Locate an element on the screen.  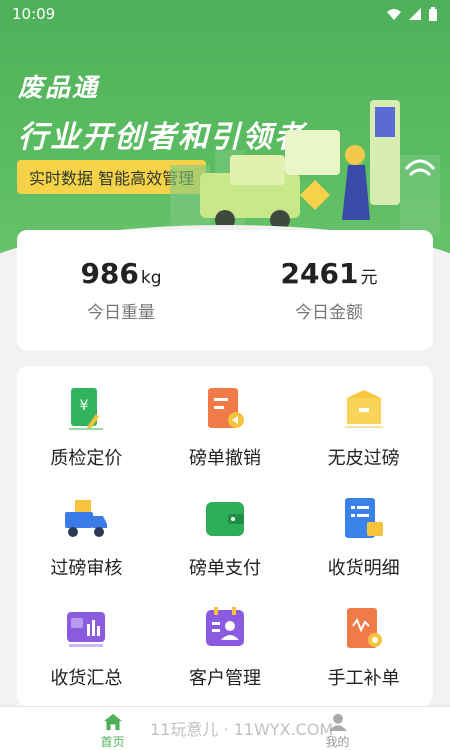
stat-amount-unit: 元 is located at coordinates (369, 278).